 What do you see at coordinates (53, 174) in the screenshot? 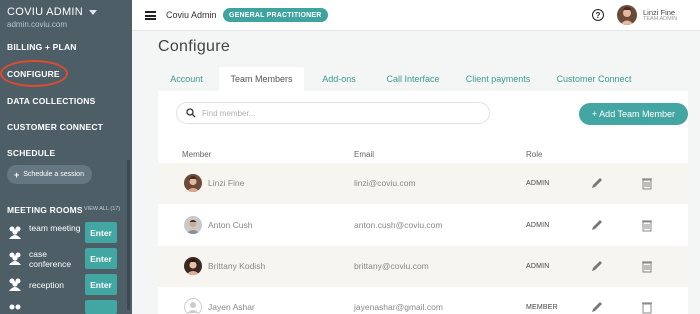
I see `schedule-session-label: Schedule a session` at bounding box center [53, 174].